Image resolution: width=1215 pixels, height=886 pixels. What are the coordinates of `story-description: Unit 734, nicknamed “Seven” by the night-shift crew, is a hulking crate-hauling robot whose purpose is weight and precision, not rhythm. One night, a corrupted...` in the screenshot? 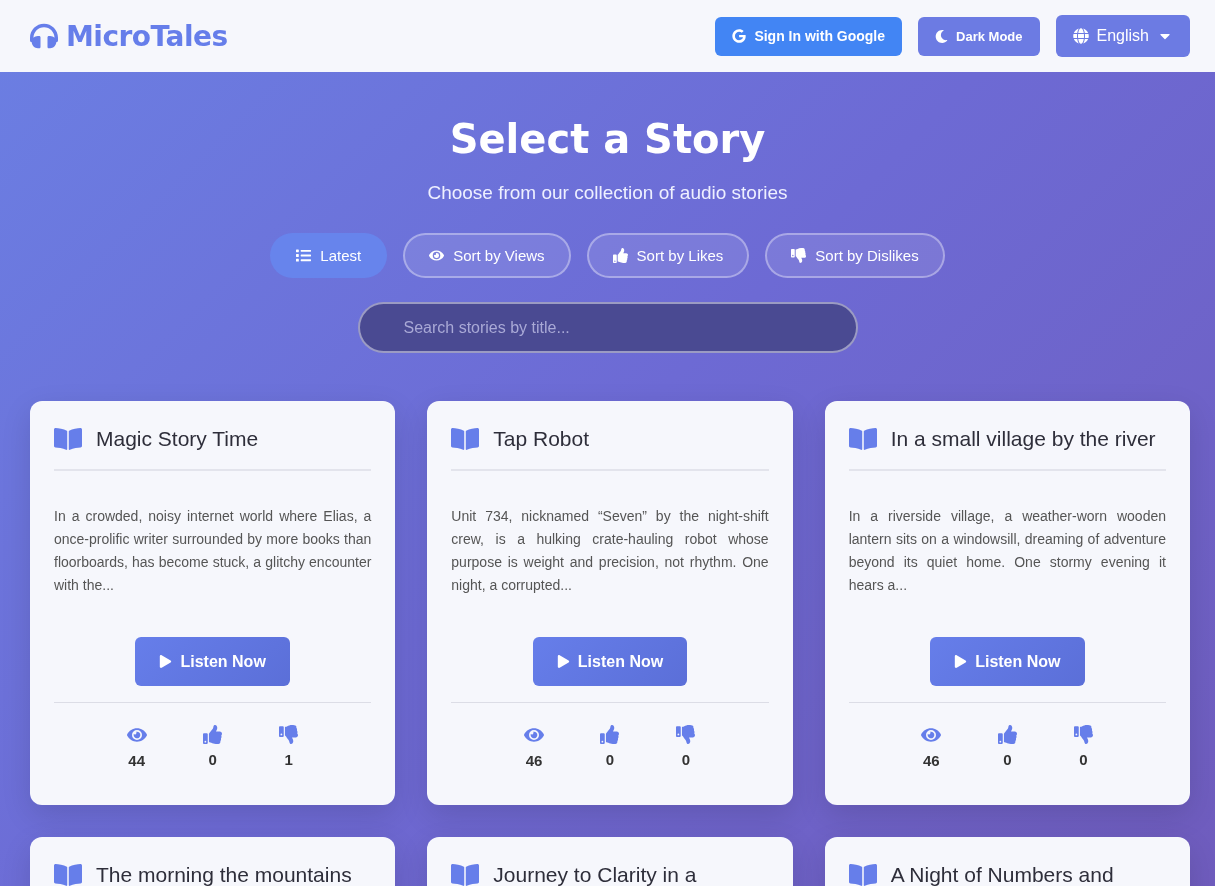 It's located at (610, 551).